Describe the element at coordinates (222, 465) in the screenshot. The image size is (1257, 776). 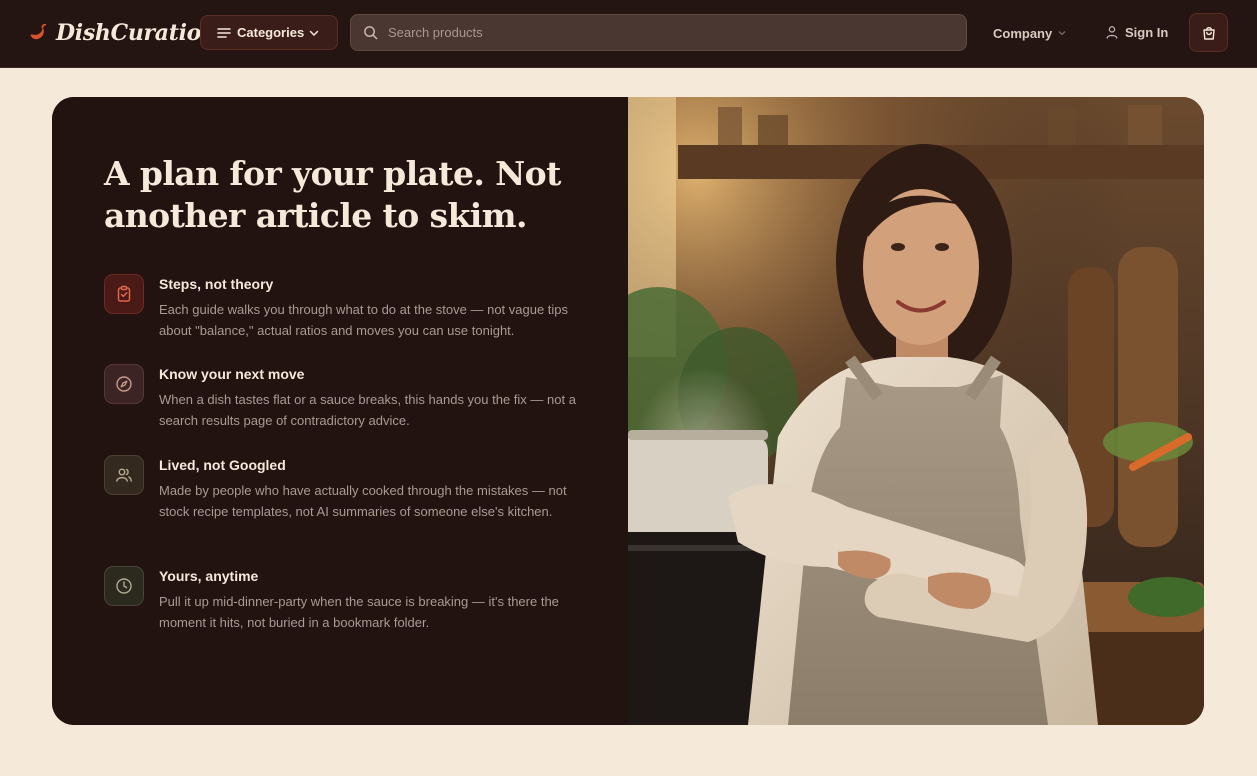
I see `feature-title: Lived, not Googled` at that location.